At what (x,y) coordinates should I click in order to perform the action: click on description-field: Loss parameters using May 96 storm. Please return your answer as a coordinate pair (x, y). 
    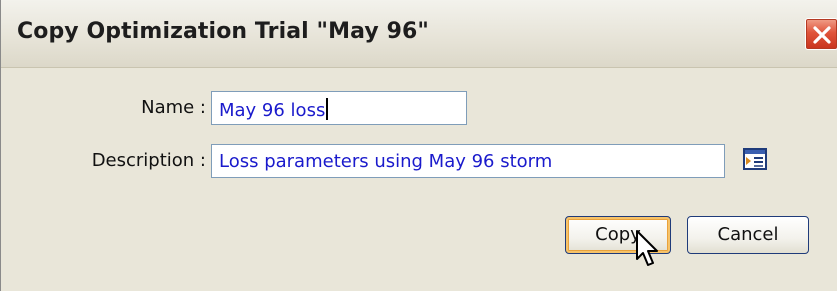
    Looking at the image, I should click on (468, 161).